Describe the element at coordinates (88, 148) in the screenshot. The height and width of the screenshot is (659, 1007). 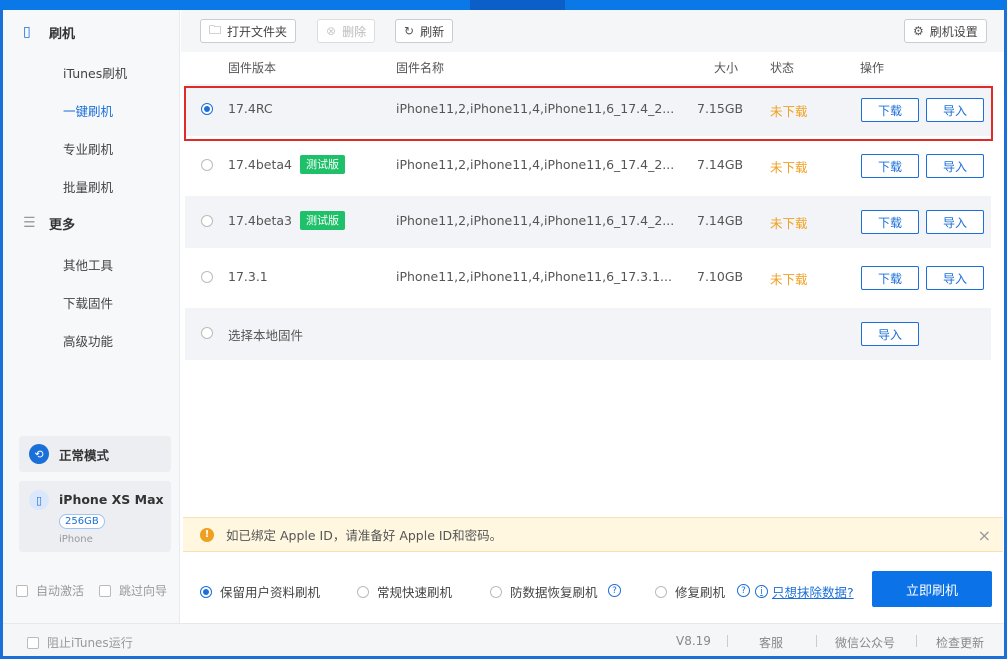
I see `sidebar-item-pro-flash: 专业刷机` at that location.